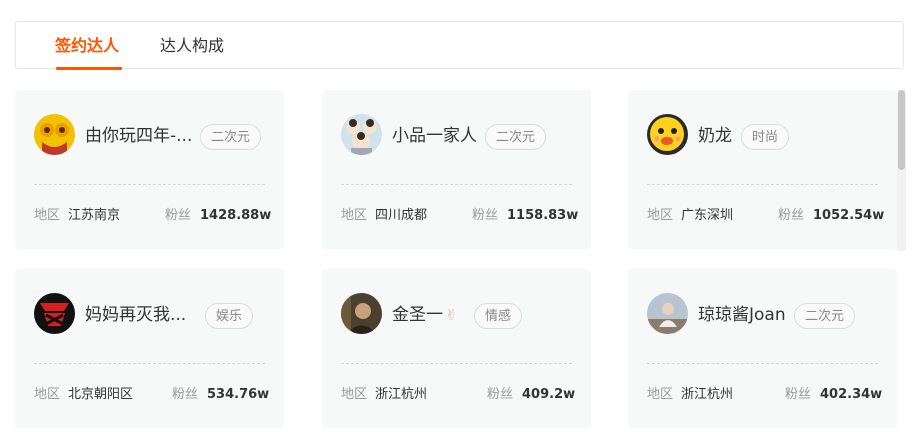  What do you see at coordinates (901, 130) in the screenshot?
I see `scrollbar-thumb` at bounding box center [901, 130].